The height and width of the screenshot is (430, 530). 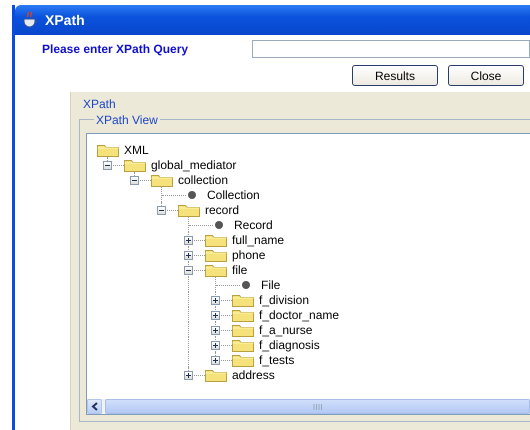 What do you see at coordinates (253, 375) in the screenshot?
I see `tree-node: address` at bounding box center [253, 375].